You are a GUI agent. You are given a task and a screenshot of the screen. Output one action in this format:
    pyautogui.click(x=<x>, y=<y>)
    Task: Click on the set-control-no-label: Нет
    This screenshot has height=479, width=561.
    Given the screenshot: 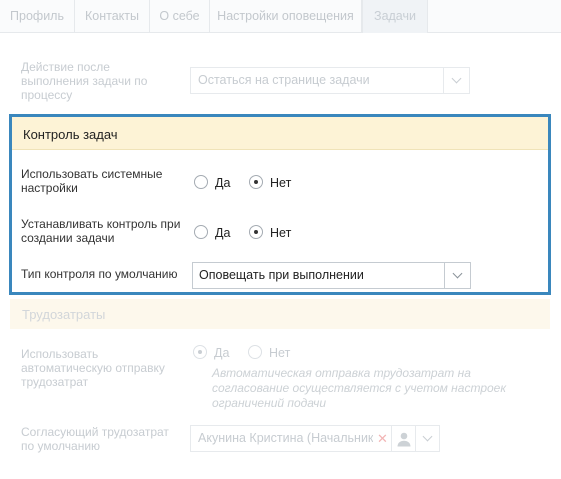 What is the action you would take?
    pyautogui.click(x=281, y=233)
    